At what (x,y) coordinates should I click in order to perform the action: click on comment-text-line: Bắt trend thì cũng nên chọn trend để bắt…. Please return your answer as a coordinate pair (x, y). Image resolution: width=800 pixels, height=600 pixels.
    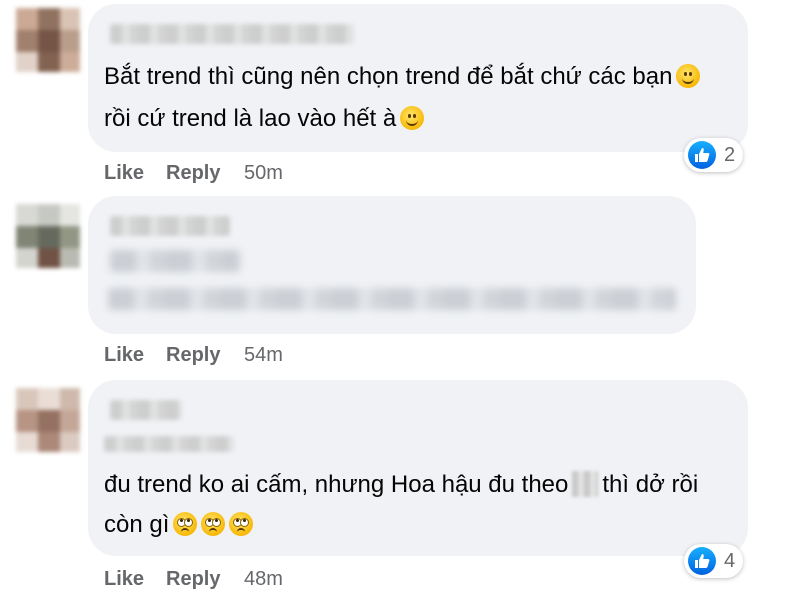
    Looking at the image, I should click on (388, 76).